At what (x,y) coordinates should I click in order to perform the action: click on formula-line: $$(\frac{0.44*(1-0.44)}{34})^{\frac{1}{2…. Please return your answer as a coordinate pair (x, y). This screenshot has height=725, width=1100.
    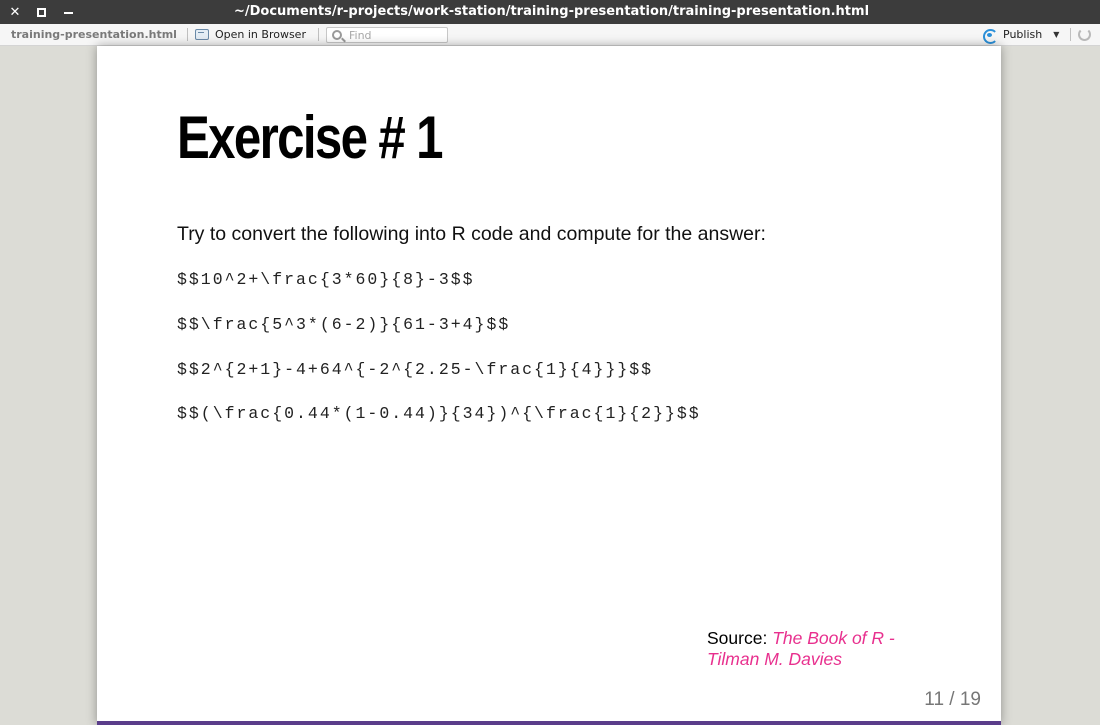
    Looking at the image, I should click on (439, 413).